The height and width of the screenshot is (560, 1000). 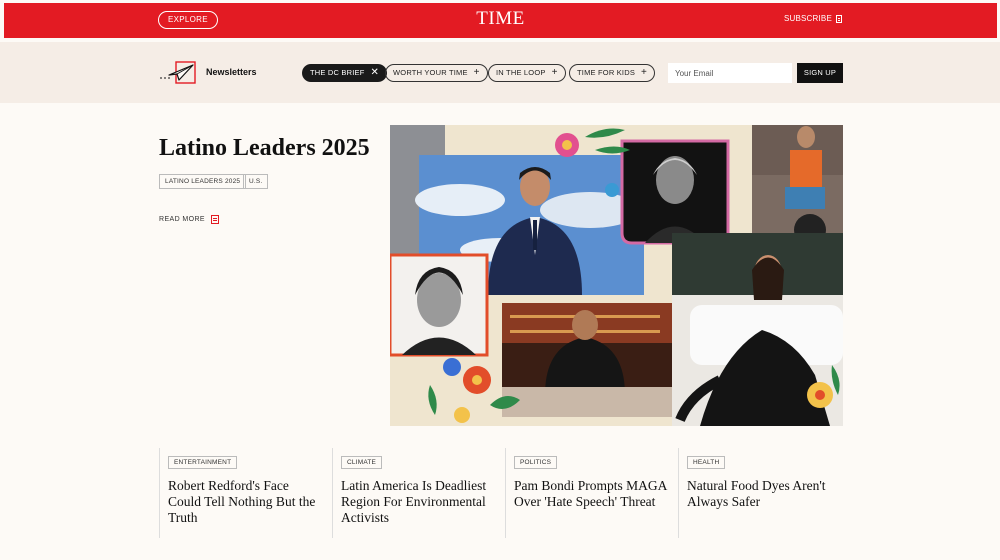 What do you see at coordinates (730, 73) in the screenshot?
I see `email-input` at bounding box center [730, 73].